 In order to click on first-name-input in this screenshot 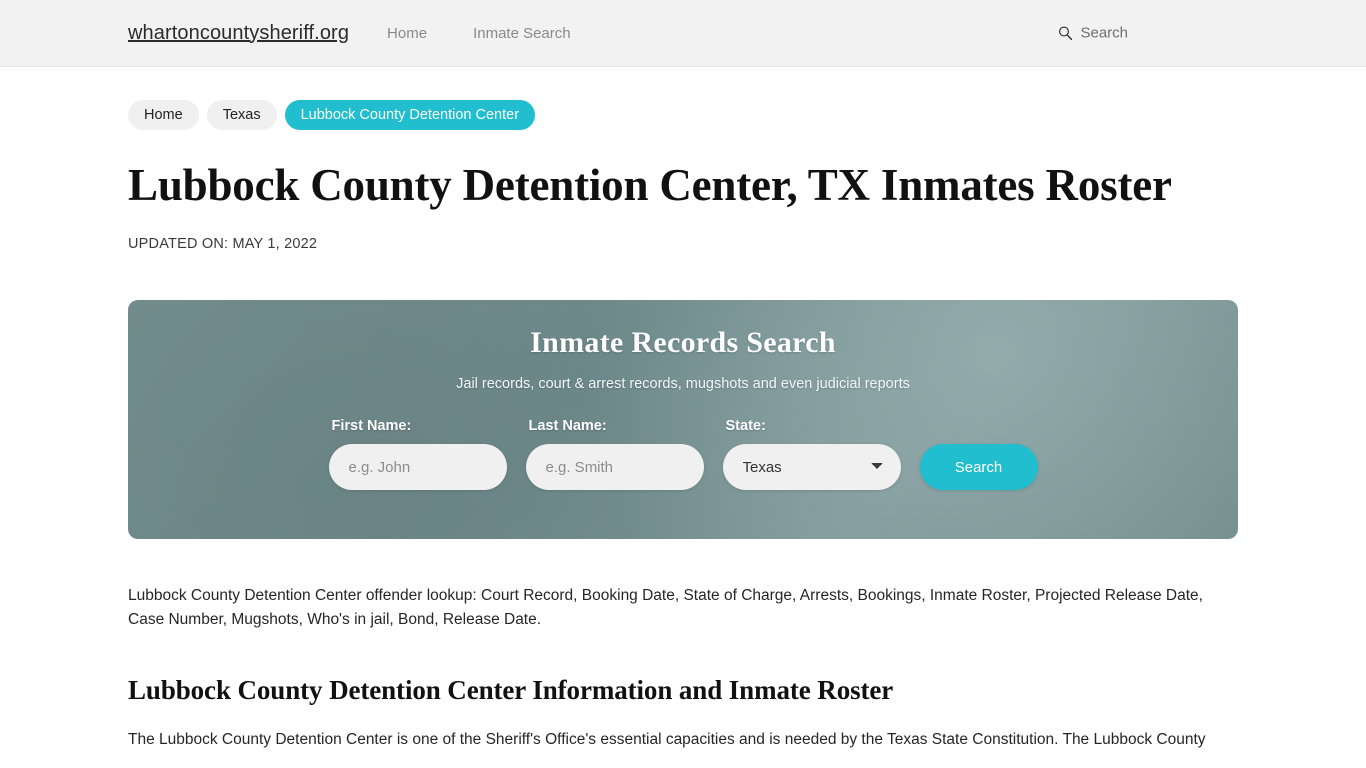, I will do `click(417, 467)`.